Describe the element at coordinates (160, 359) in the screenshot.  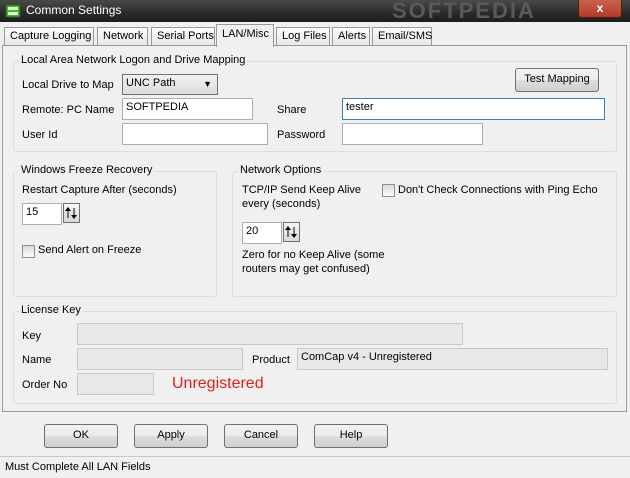
I see `name-input` at that location.